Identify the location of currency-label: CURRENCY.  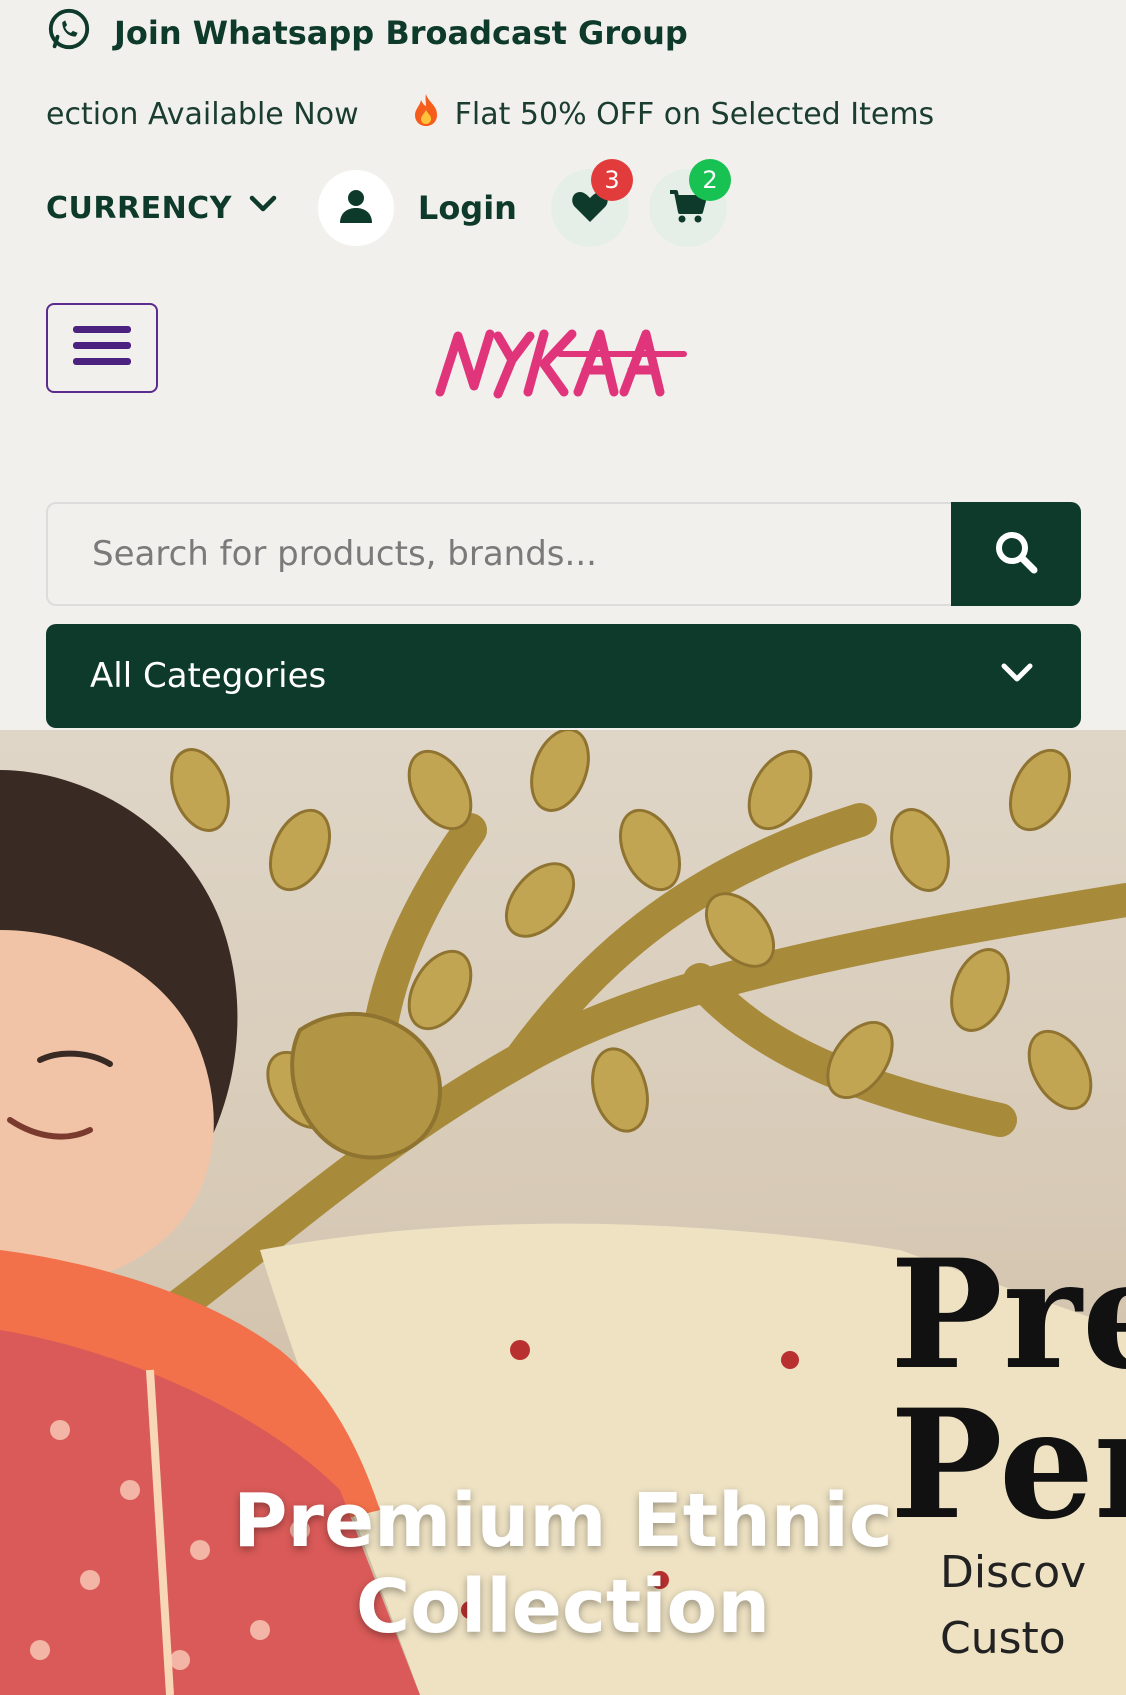
(139, 208).